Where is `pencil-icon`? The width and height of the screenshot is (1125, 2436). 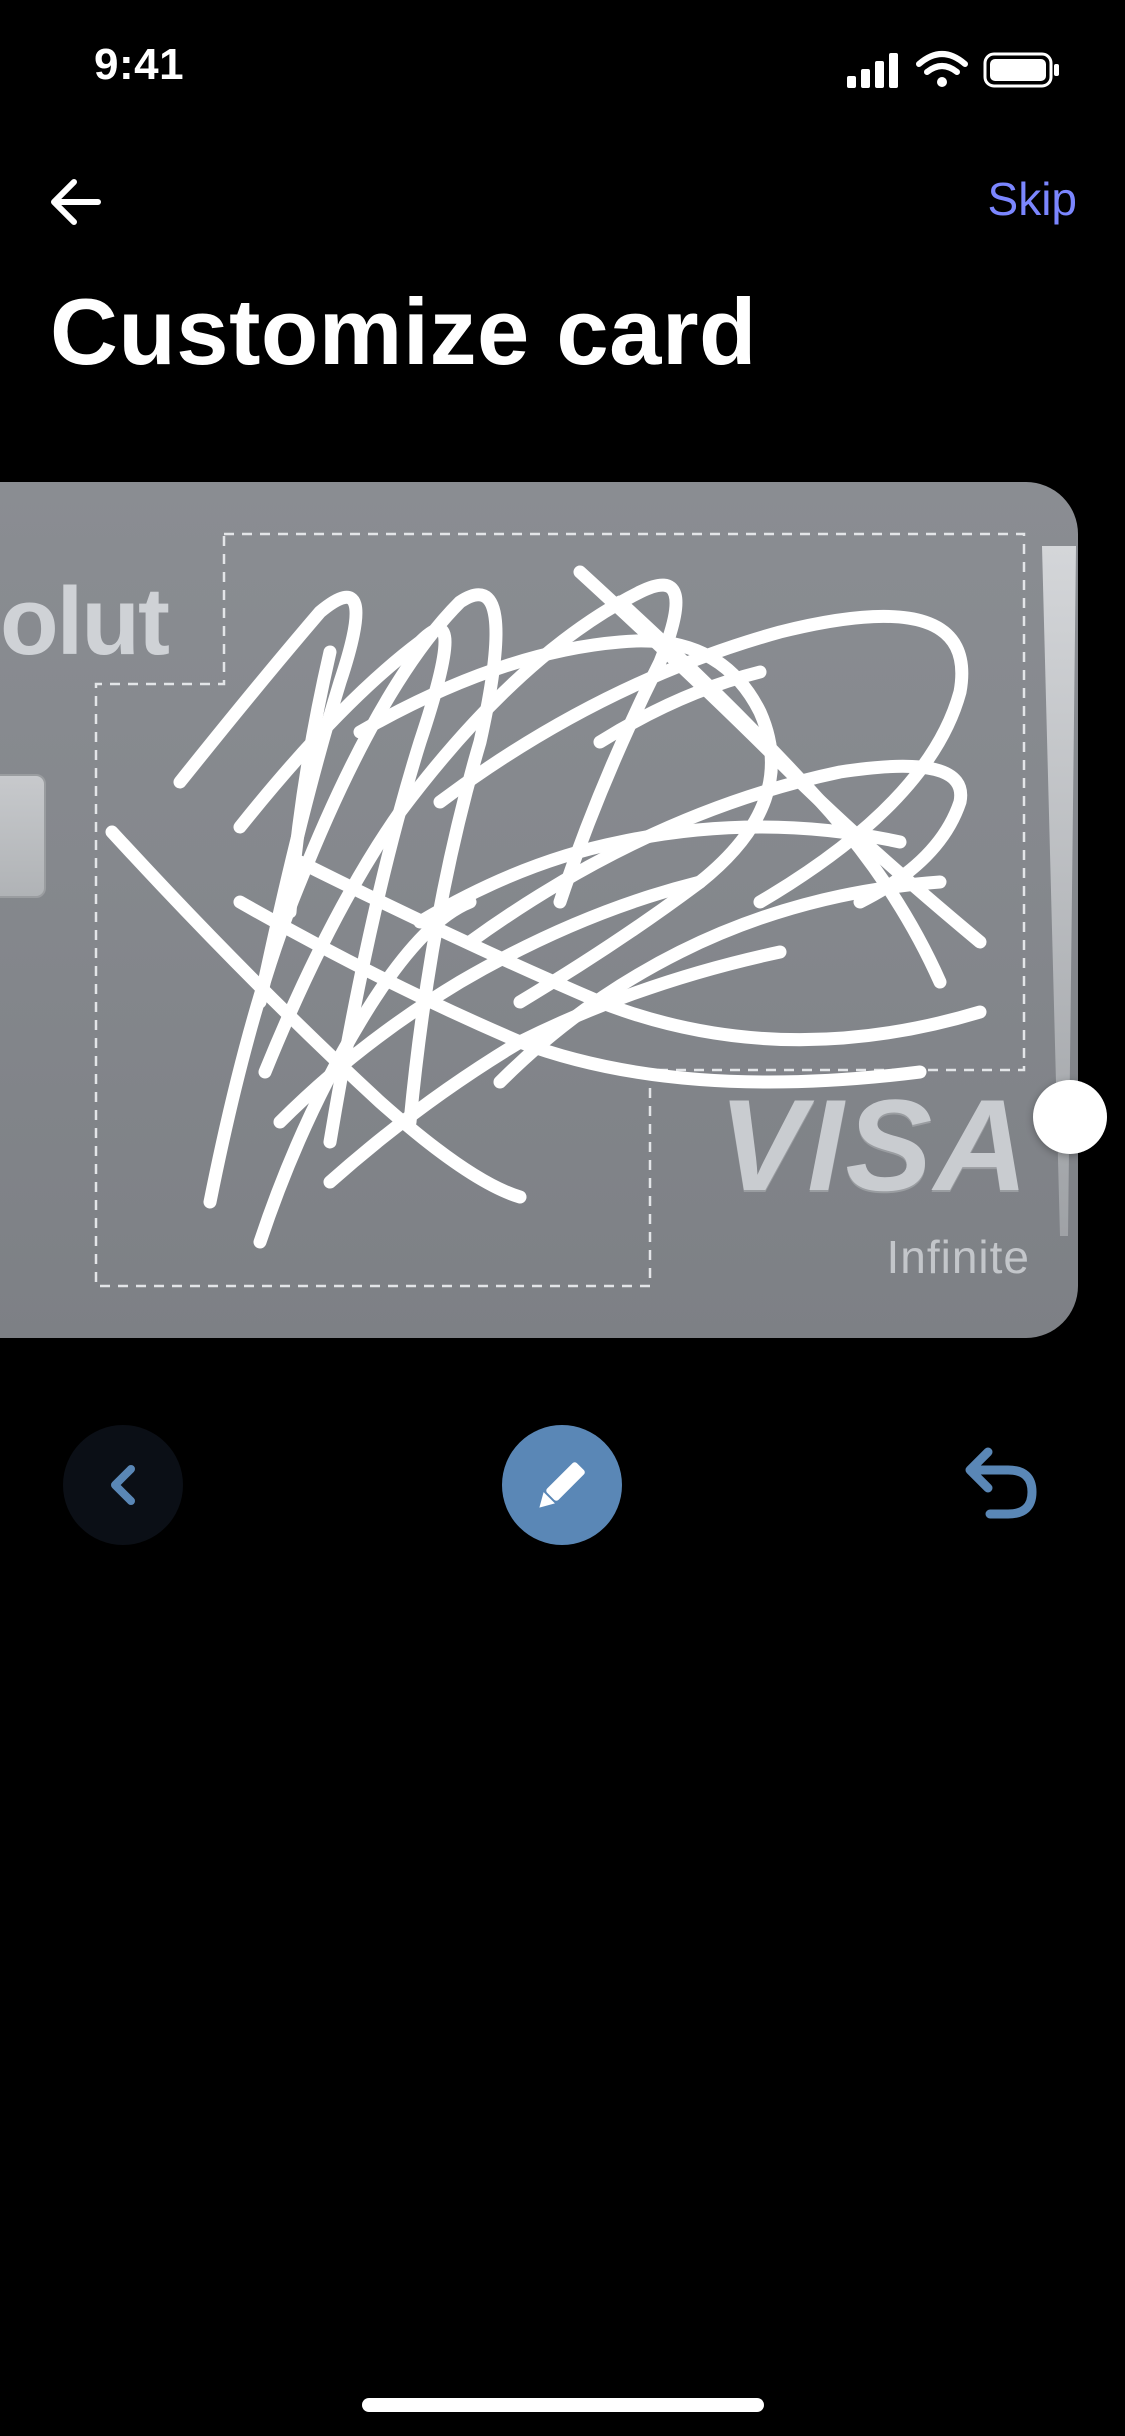
pencil-icon is located at coordinates (562, 1485).